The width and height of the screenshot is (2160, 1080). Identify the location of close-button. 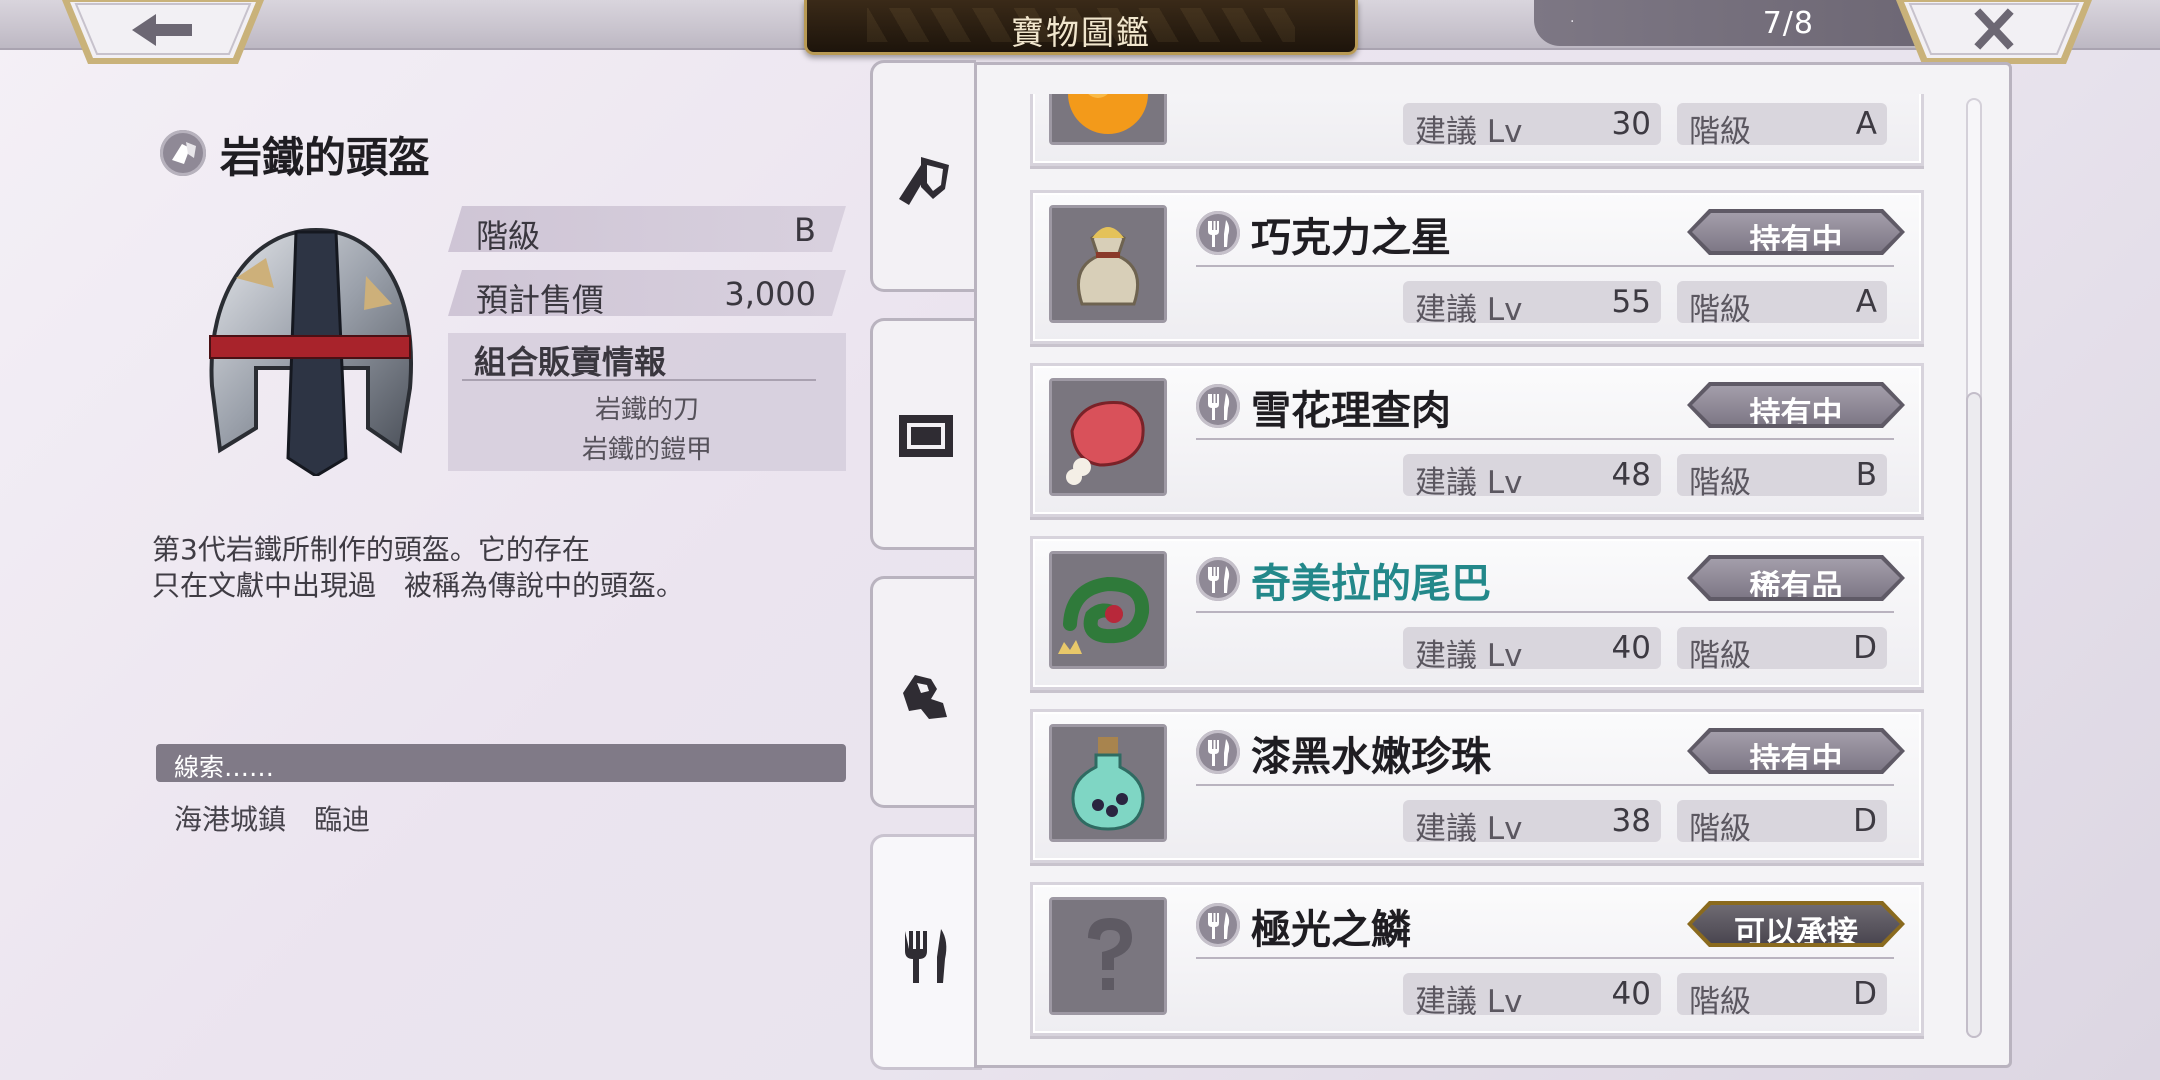
(1994, 32).